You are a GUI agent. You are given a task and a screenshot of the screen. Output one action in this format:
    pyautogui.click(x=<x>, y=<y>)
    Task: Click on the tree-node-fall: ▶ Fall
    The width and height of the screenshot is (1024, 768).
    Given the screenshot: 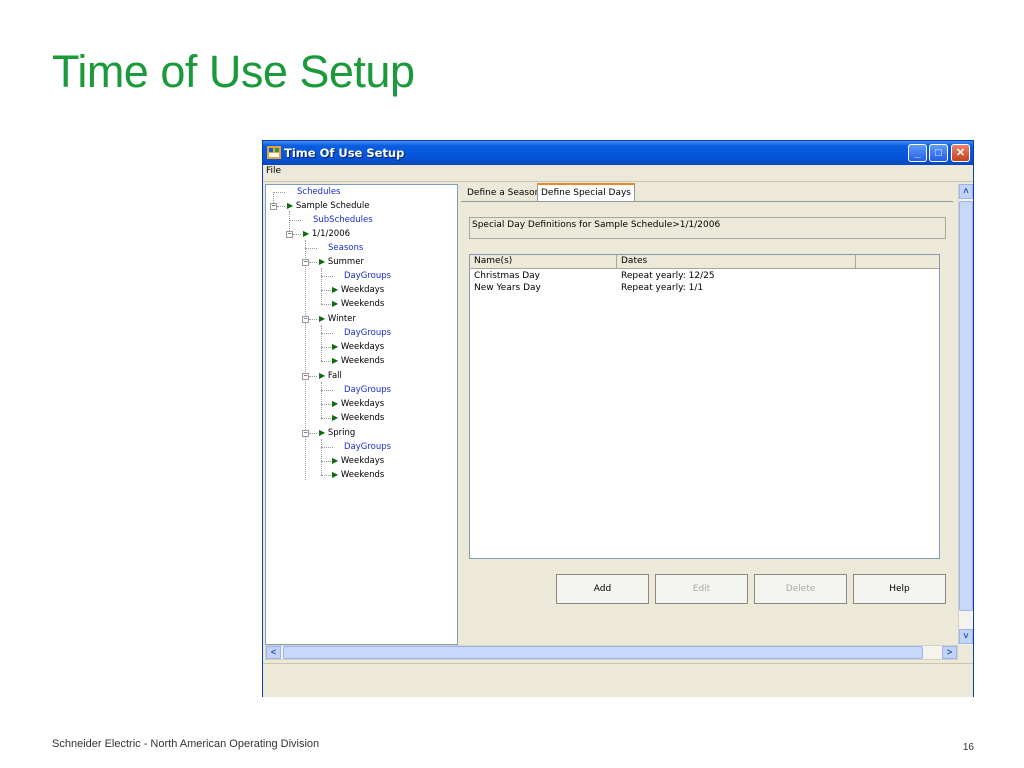 What is the action you would take?
    pyautogui.click(x=330, y=376)
    